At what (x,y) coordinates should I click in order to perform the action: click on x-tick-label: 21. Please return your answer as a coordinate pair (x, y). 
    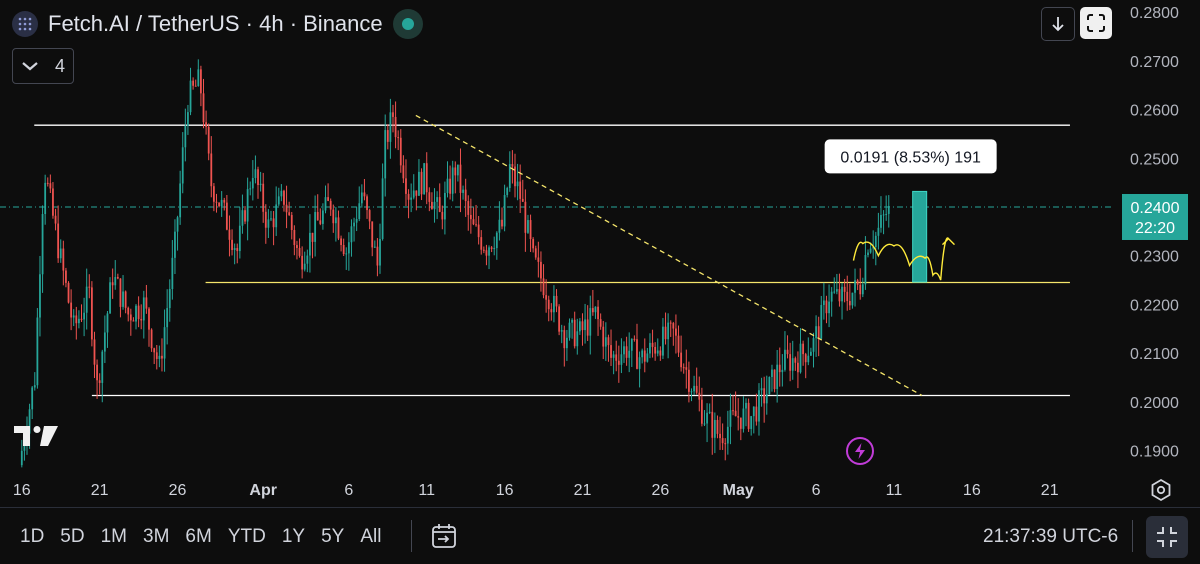
    Looking at the image, I should click on (583, 490).